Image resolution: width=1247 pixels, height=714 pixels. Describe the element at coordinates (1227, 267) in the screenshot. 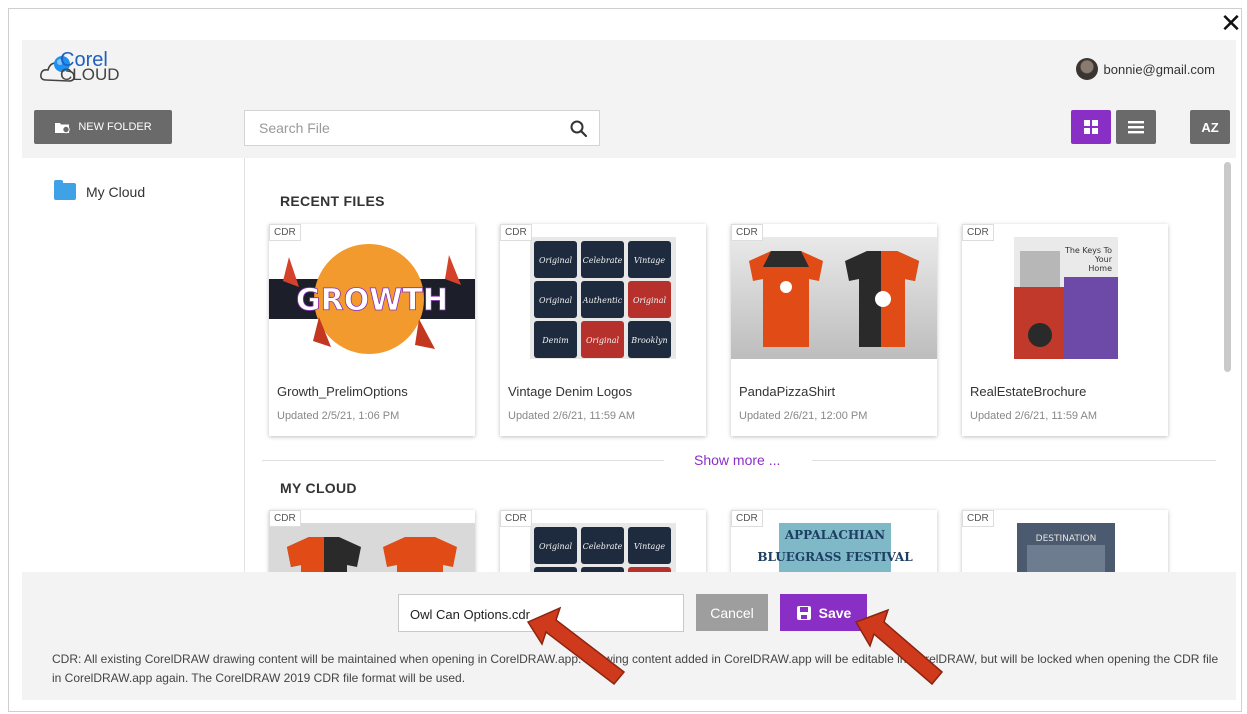

I see `scrollbar` at that location.